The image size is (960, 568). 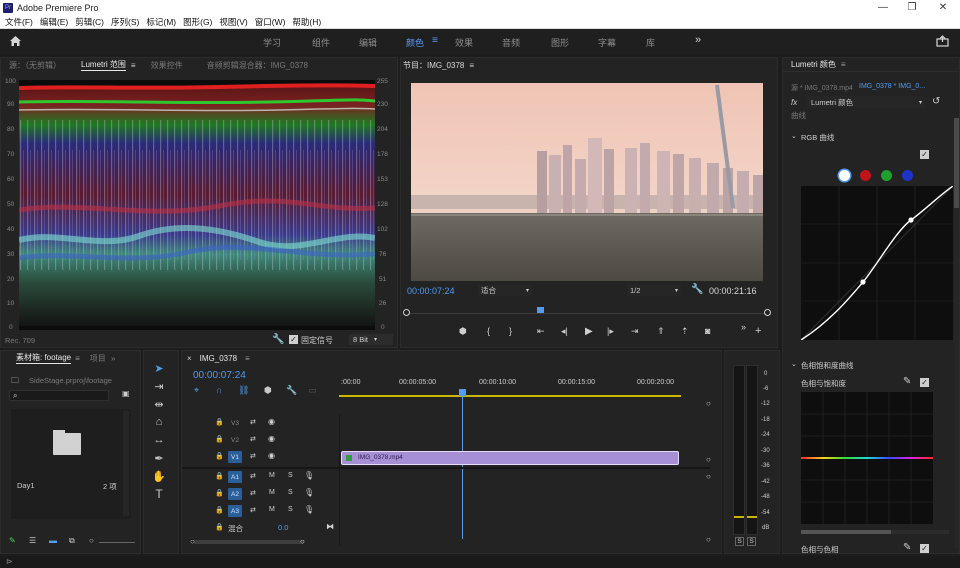 What do you see at coordinates (924, 382) in the screenshot?
I see `hue-vs-sat-enable-checkbox: ✓` at bounding box center [924, 382].